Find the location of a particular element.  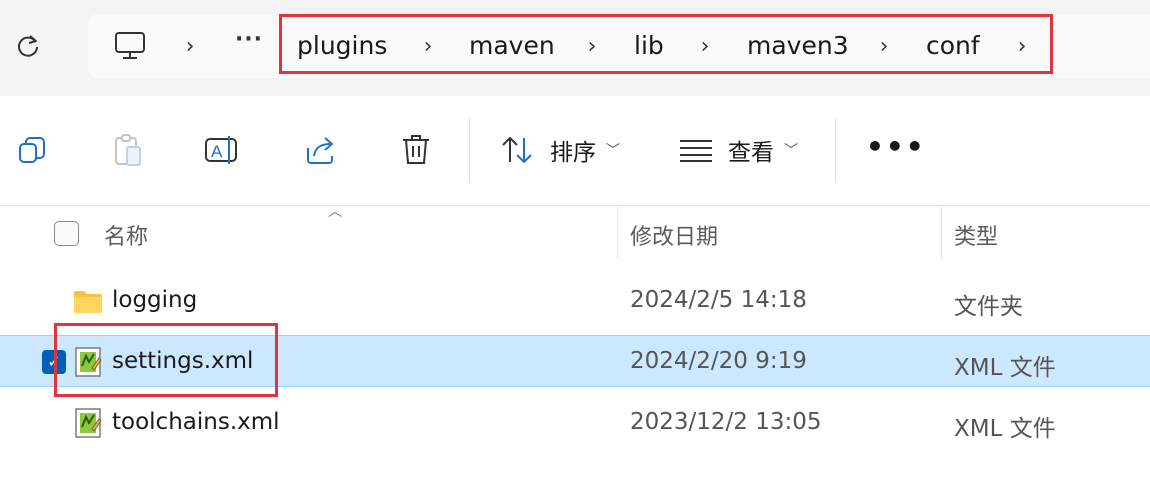

highlight-box-file is located at coordinates (166, 360).